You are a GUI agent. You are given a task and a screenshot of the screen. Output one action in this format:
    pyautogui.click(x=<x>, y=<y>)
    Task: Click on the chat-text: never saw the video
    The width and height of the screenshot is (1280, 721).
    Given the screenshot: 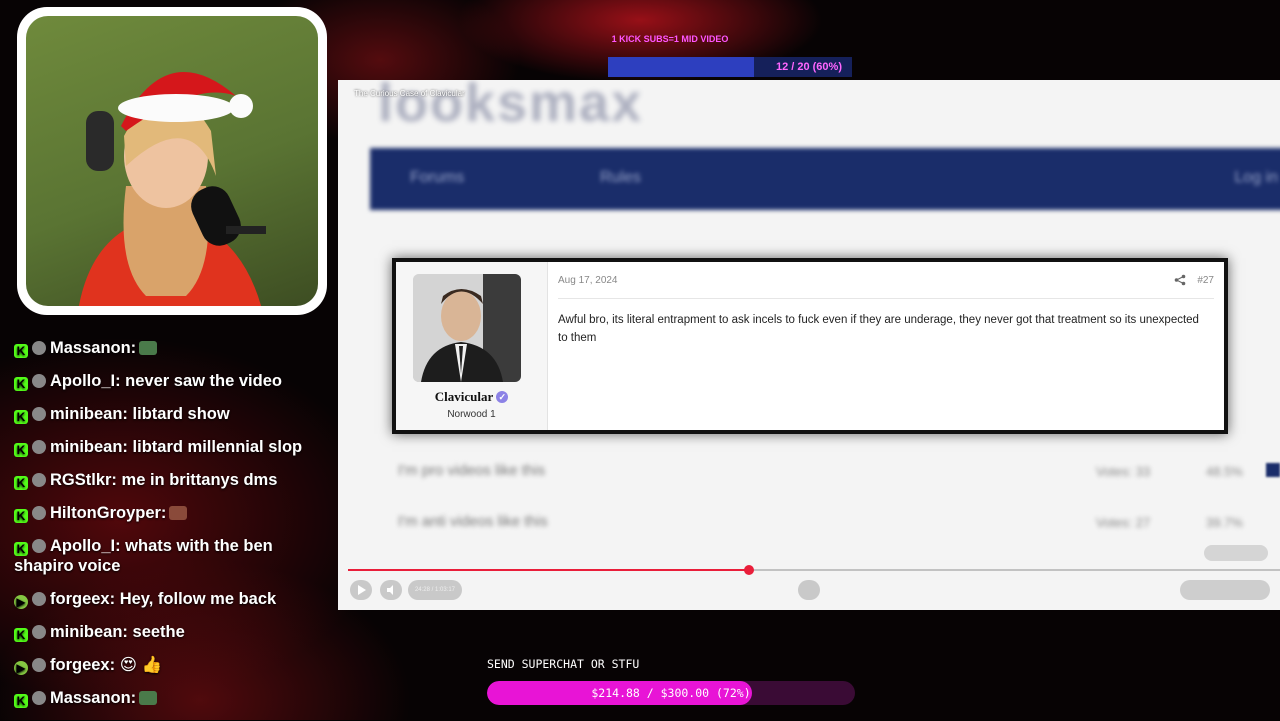 What is the action you would take?
    pyautogui.click(x=201, y=381)
    